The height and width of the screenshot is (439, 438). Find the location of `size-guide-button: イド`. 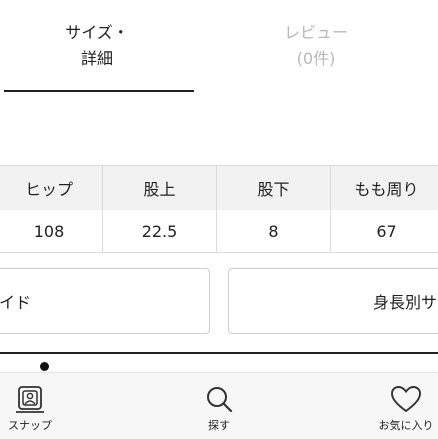

size-guide-button: イド is located at coordinates (105, 301).